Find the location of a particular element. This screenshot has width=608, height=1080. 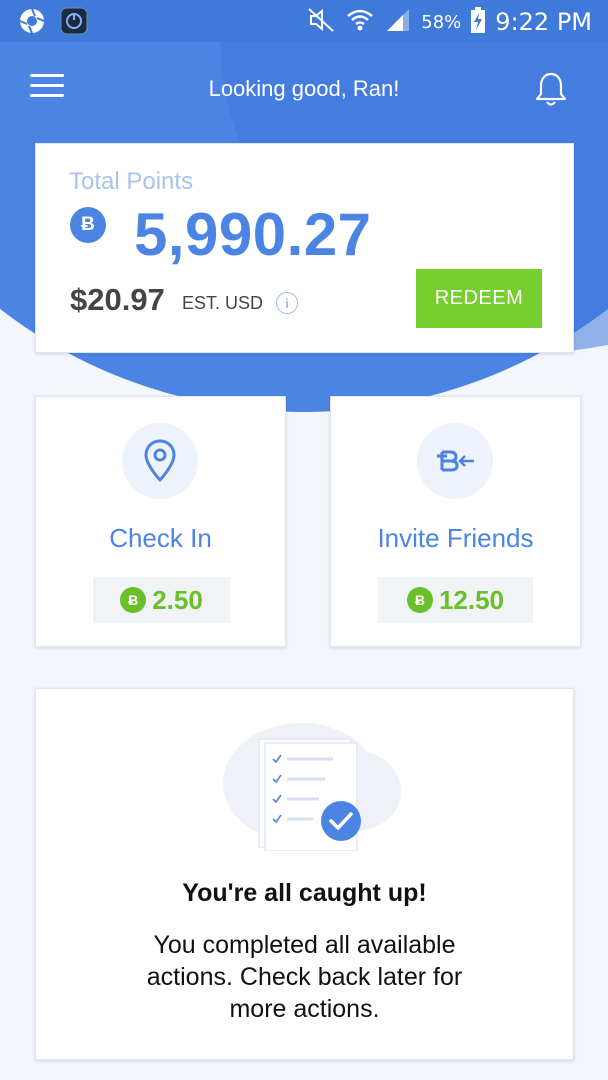

invite-coin-icon is located at coordinates (455, 461).